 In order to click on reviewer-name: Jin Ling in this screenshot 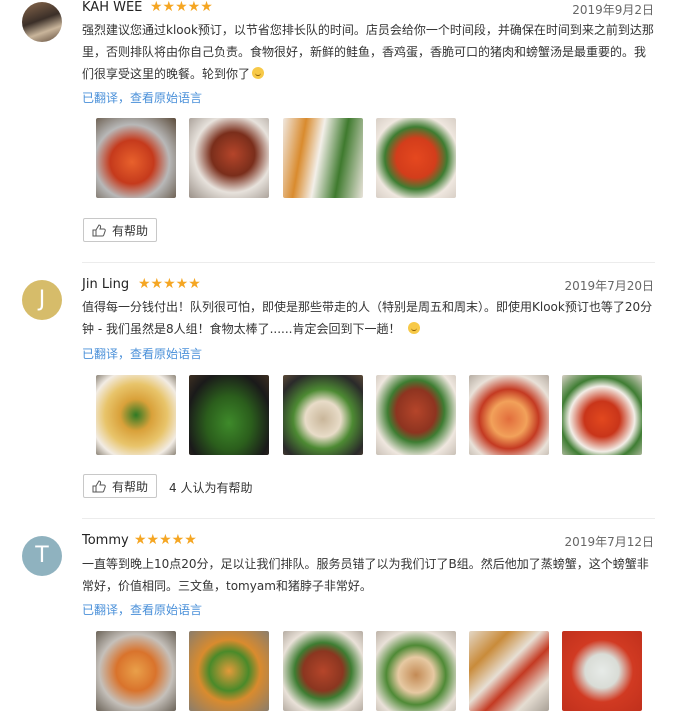, I will do `click(106, 284)`.